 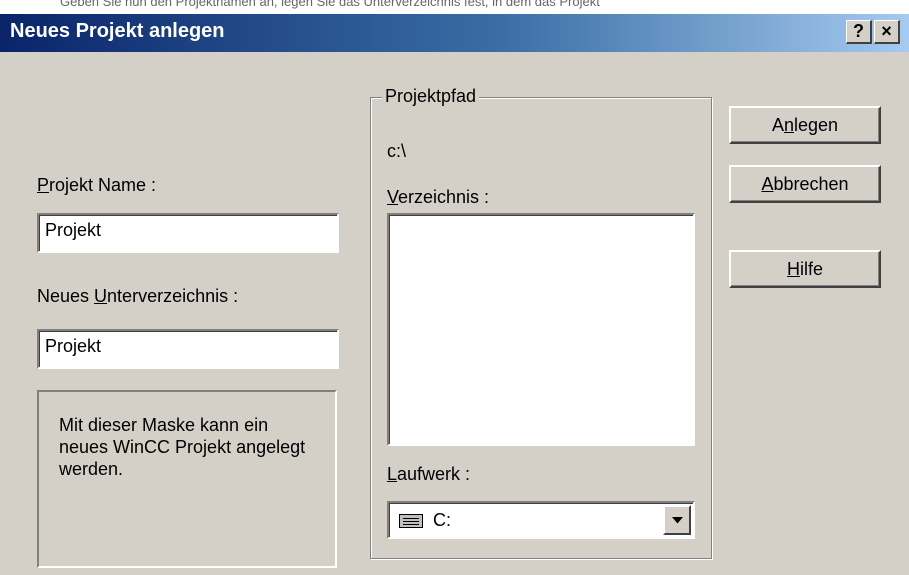 I want to click on project-name-label: Projekt Name :, so click(x=97, y=185).